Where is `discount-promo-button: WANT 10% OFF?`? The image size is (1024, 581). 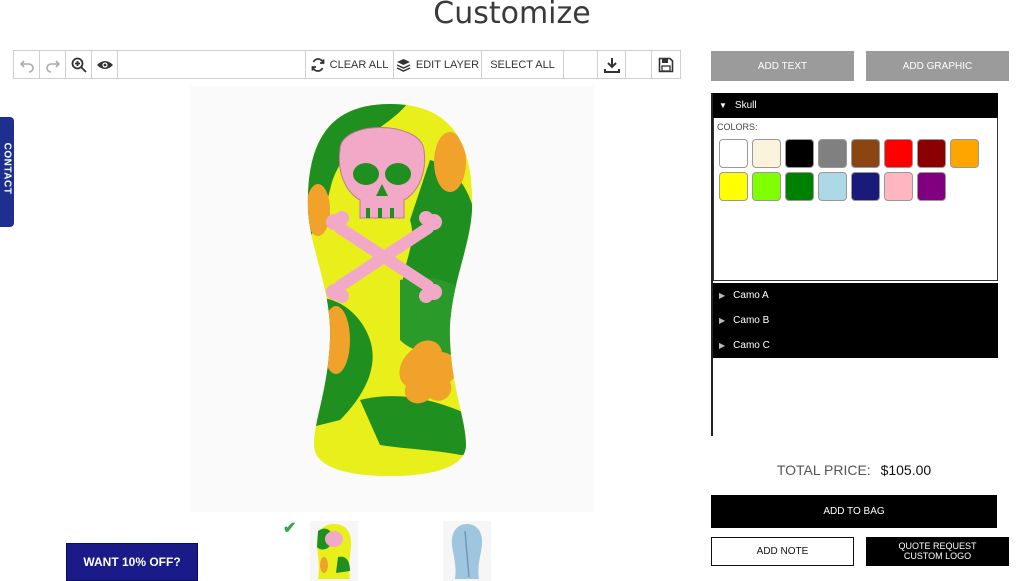 discount-promo-button: WANT 10% OFF? is located at coordinates (132, 562).